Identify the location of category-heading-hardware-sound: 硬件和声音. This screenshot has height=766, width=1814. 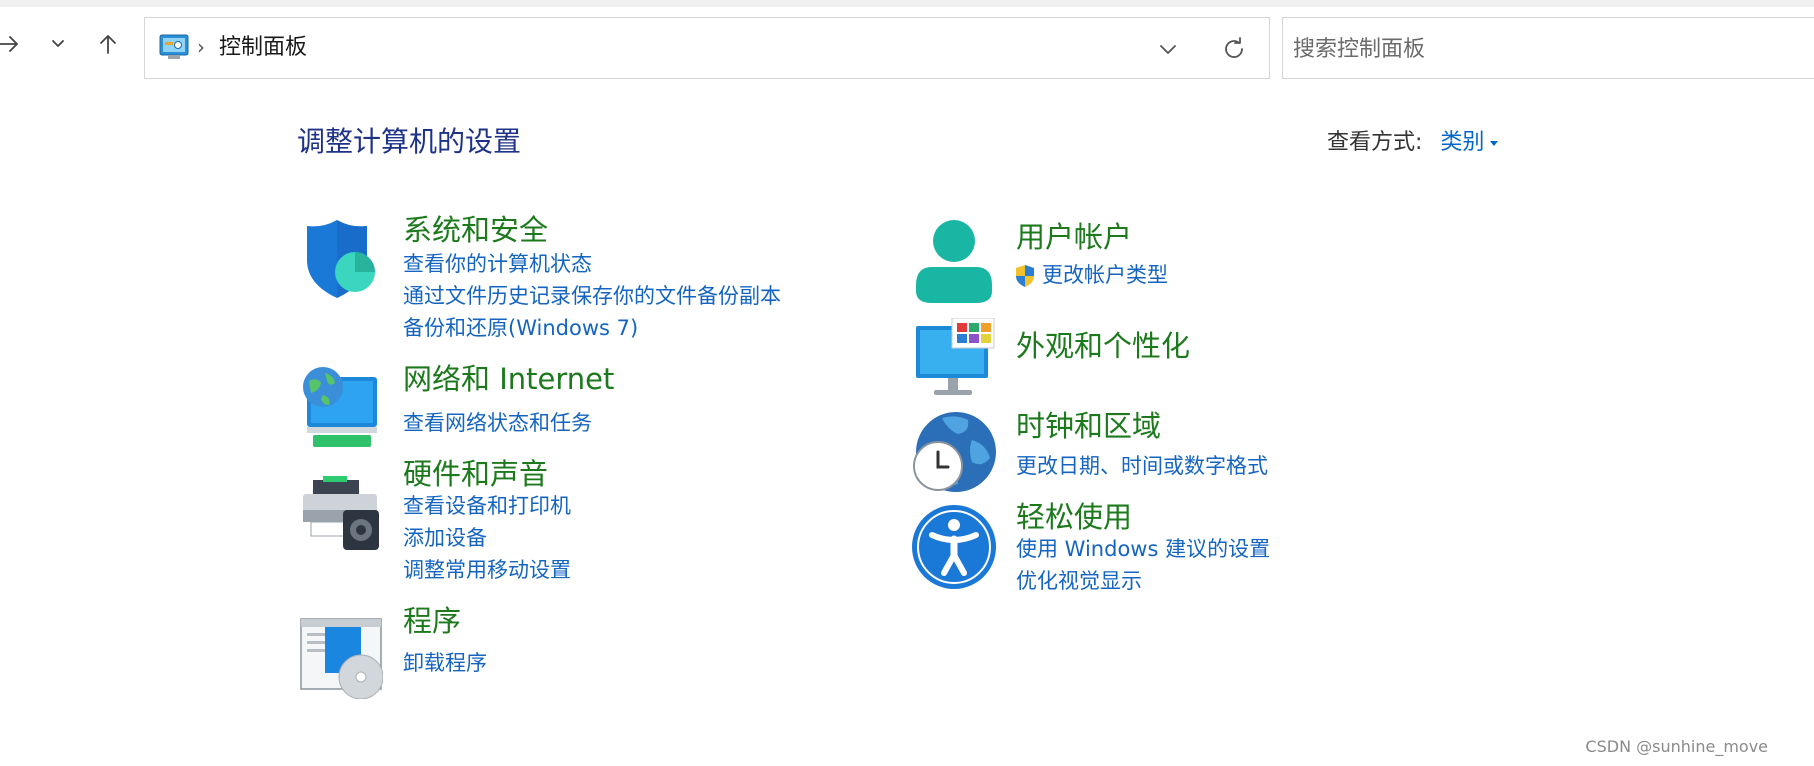
(475, 474).